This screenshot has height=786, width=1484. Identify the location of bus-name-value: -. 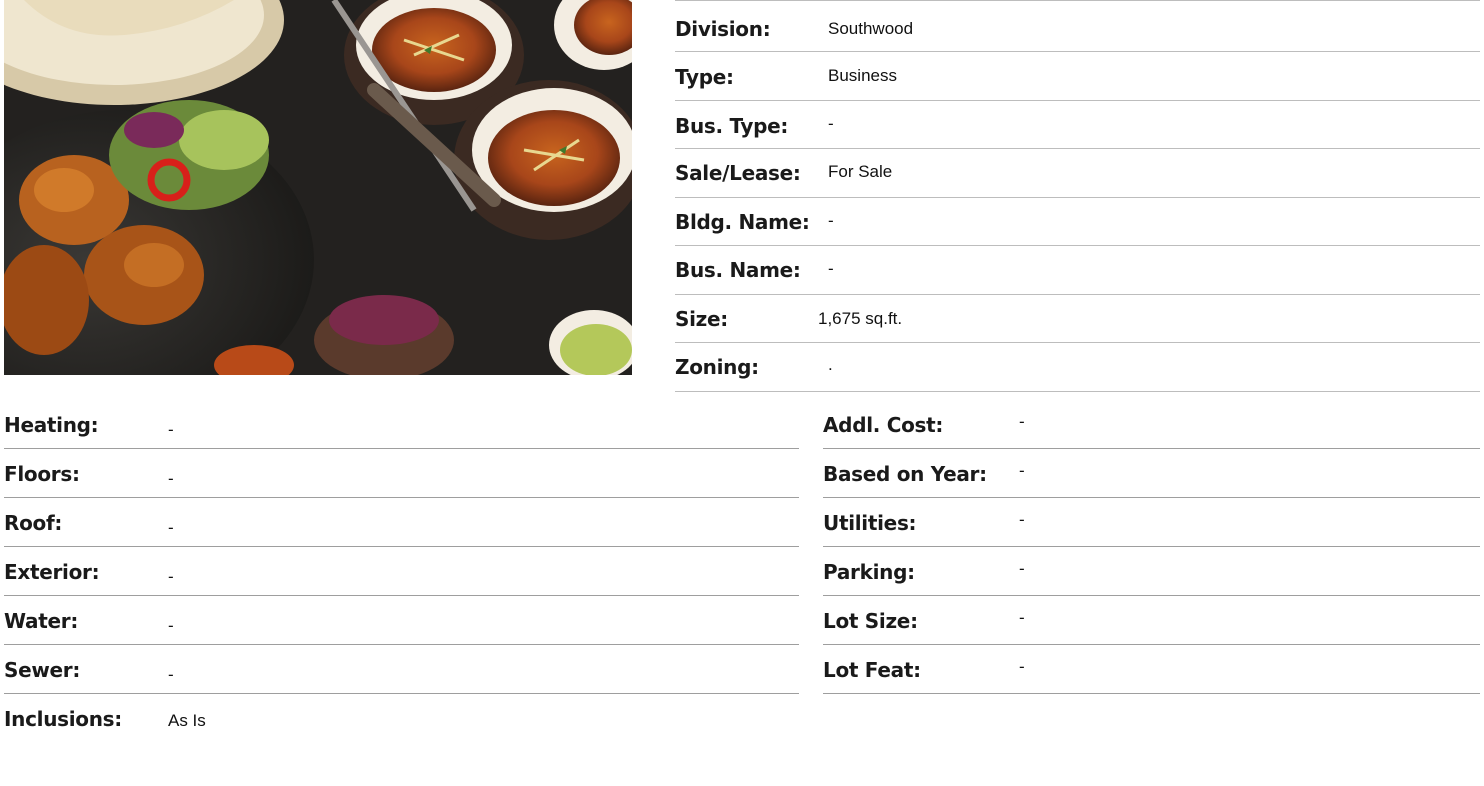
(831, 268).